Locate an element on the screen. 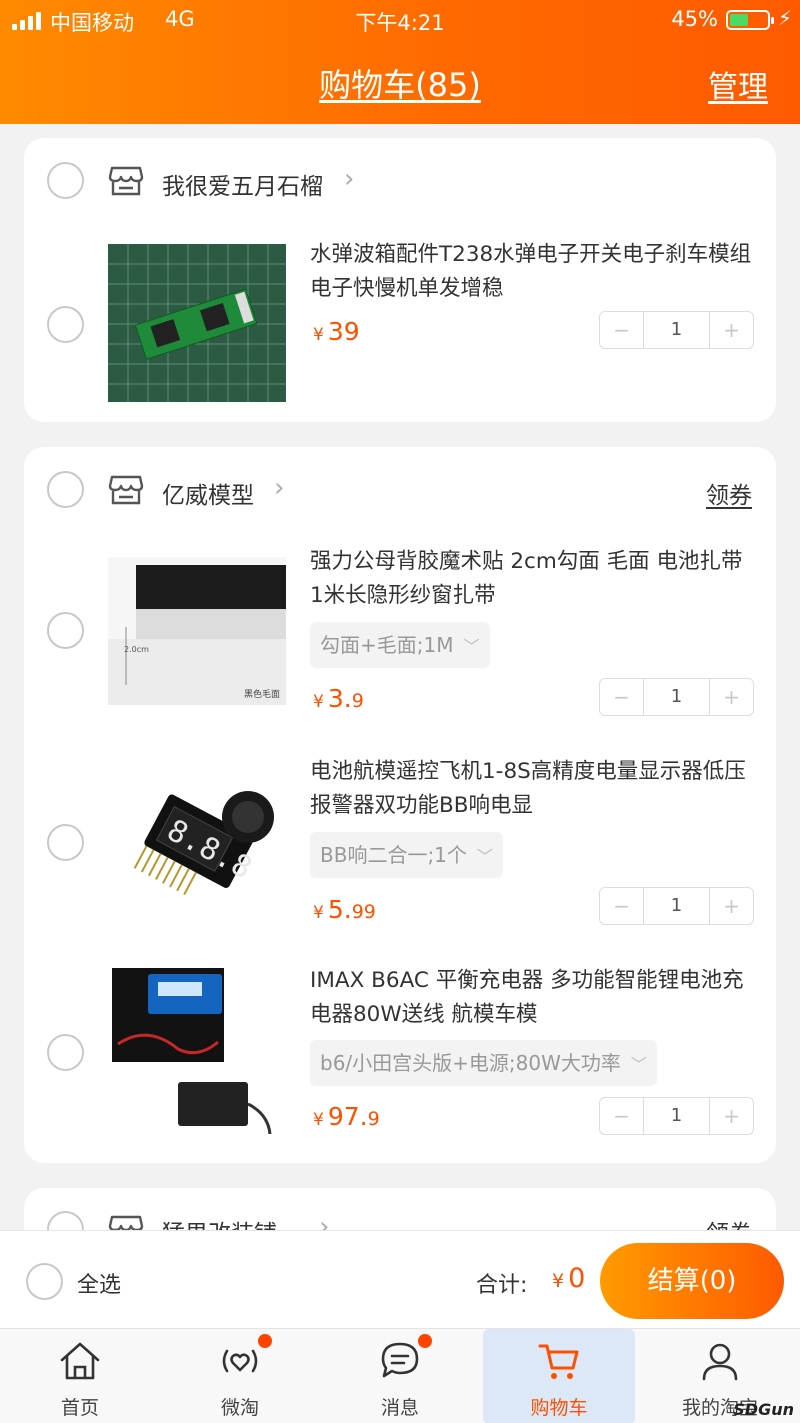 The height and width of the screenshot is (1423, 800). battery-icon is located at coordinates (750, 20).